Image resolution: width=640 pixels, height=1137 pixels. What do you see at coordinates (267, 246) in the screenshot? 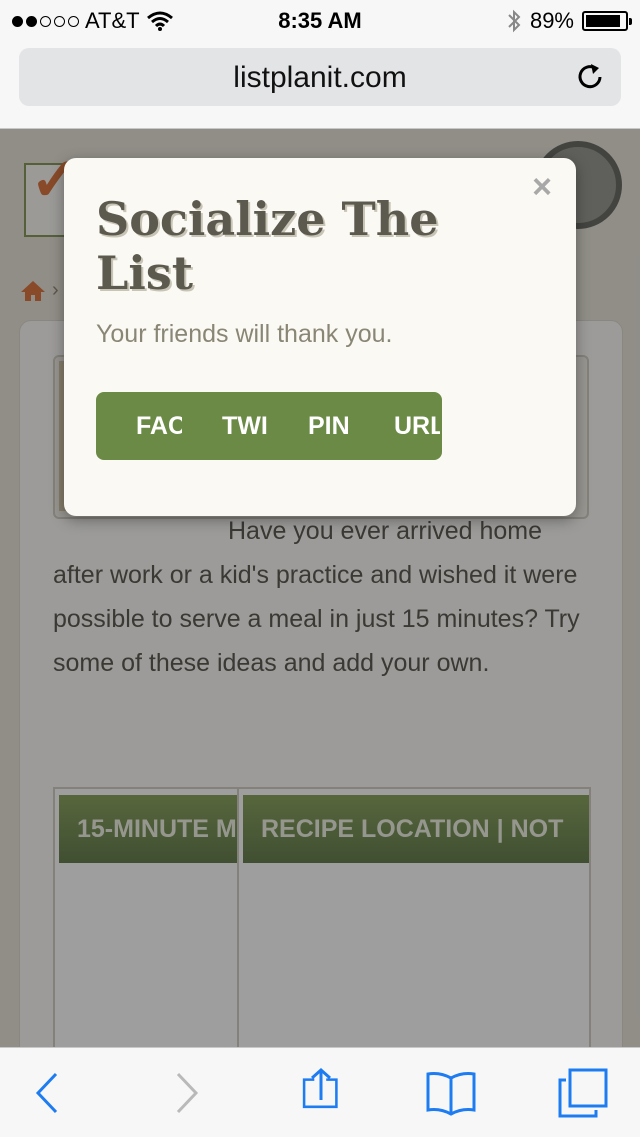
I see `modal-title: Socialize The List` at bounding box center [267, 246].